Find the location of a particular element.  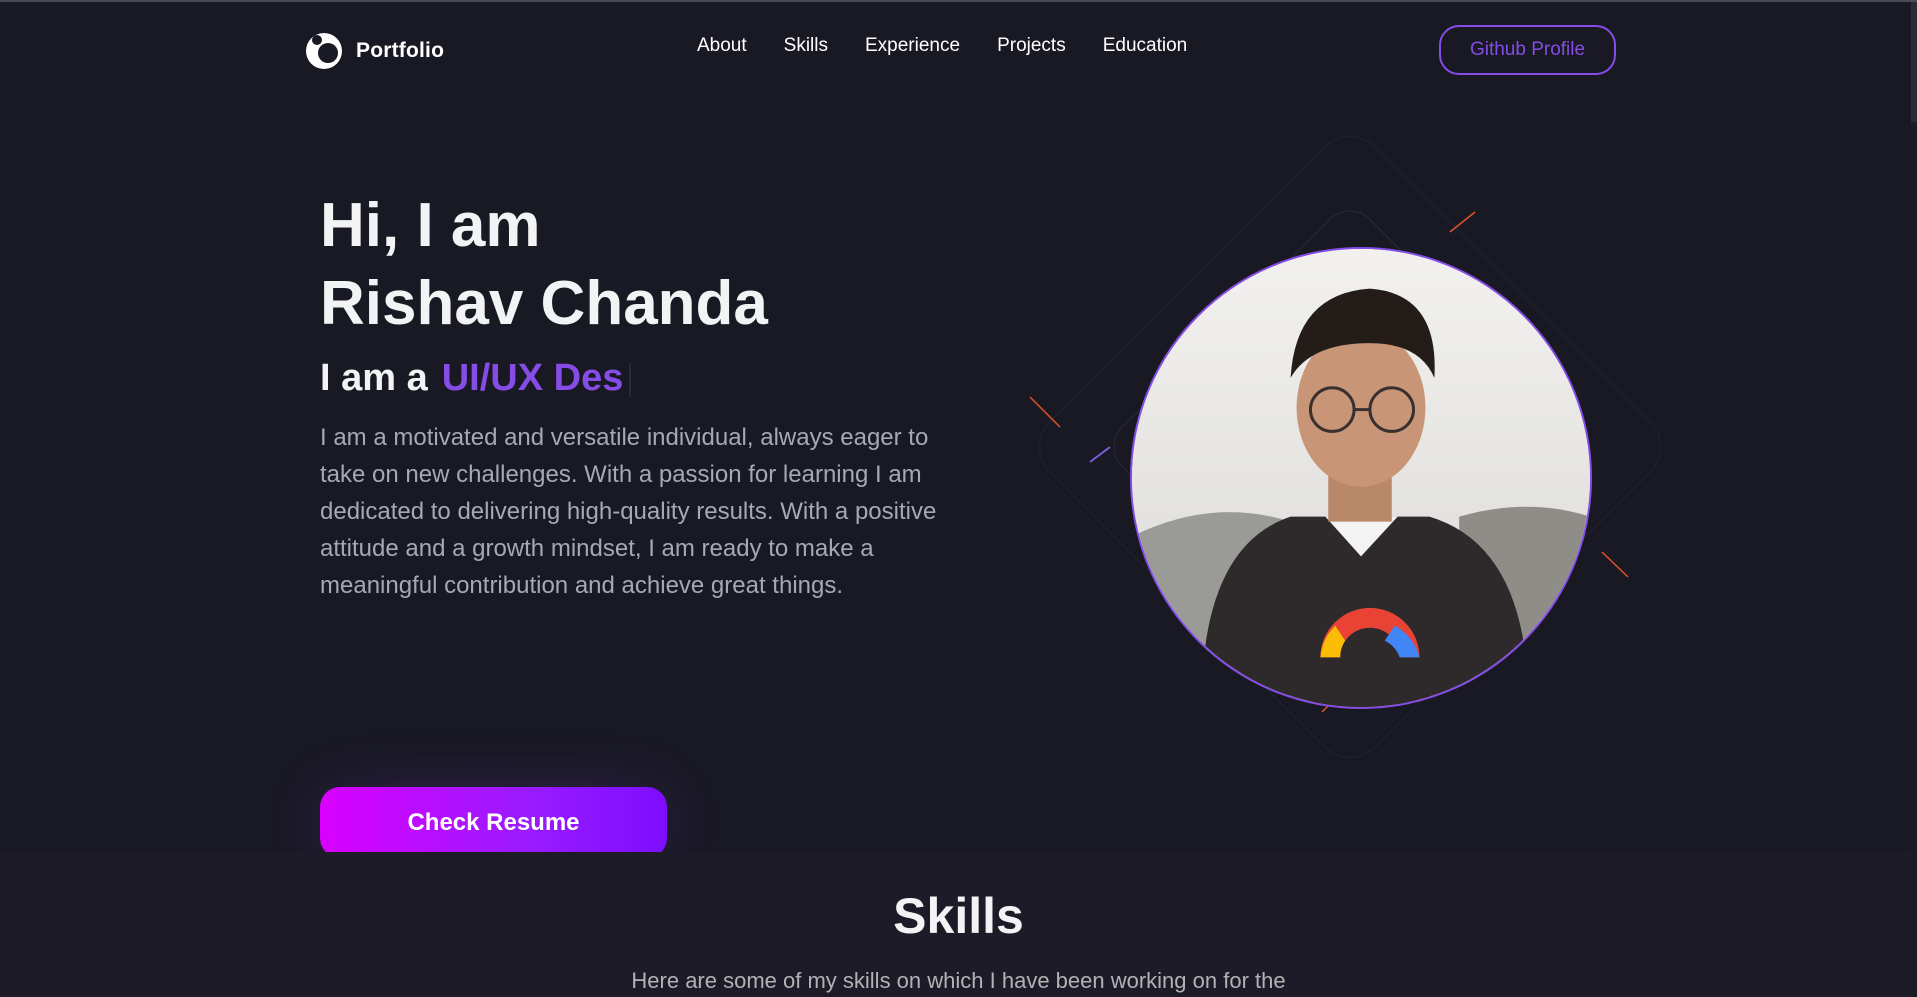

nav-link-about: About is located at coordinates (722, 46).